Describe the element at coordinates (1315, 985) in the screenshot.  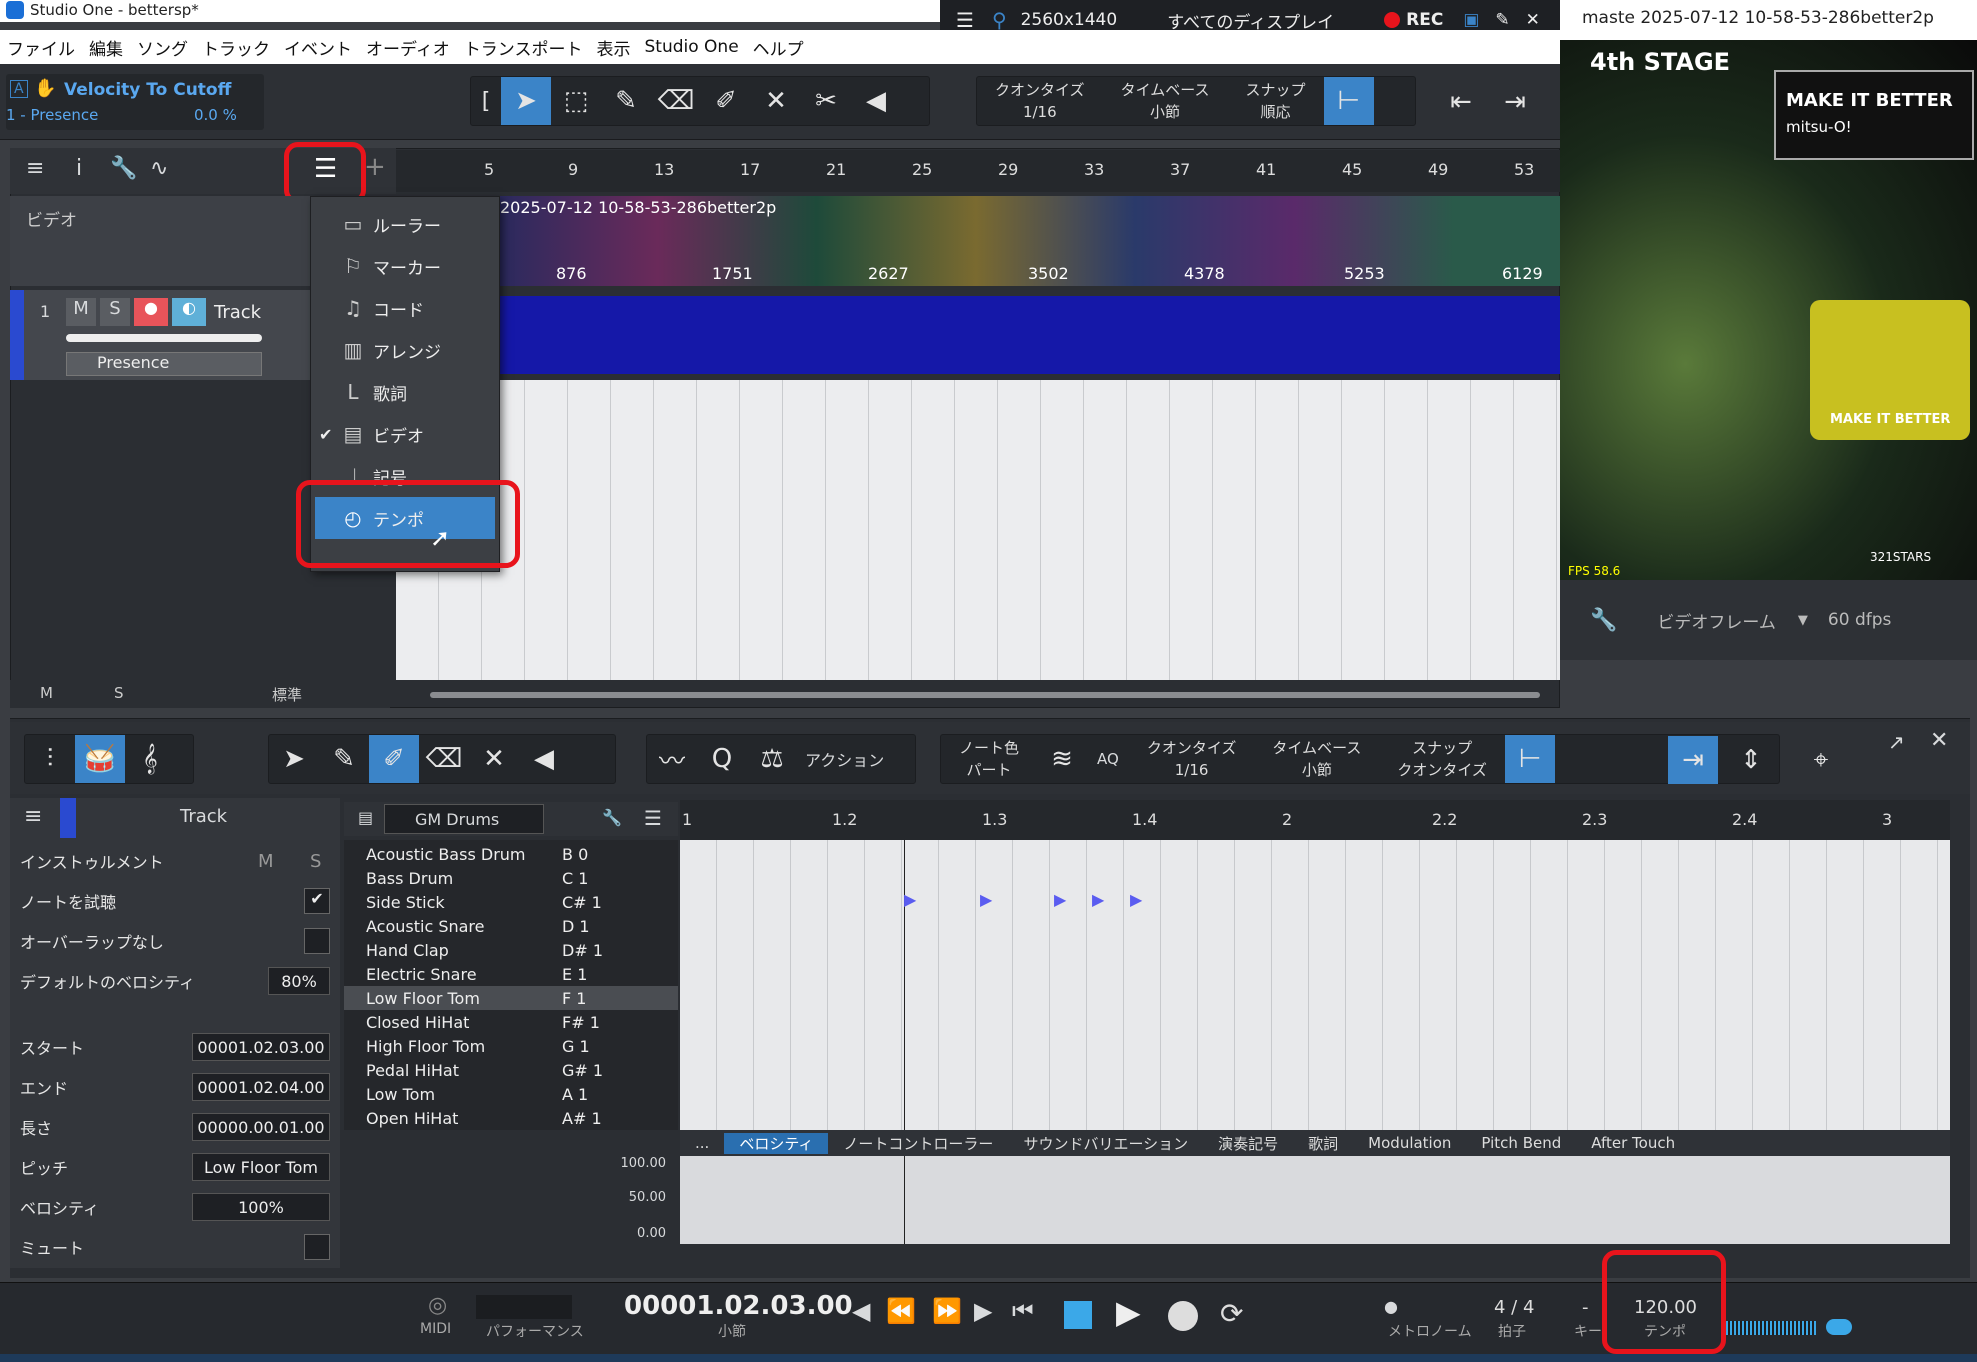
I see `drum-grid: ▶ ▶ ▶ ▶ ▶` at that location.